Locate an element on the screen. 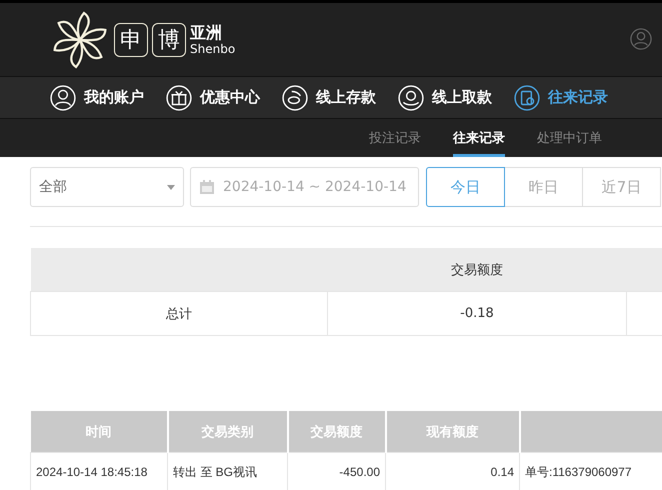 The image size is (662, 490). person-icon is located at coordinates (63, 97).